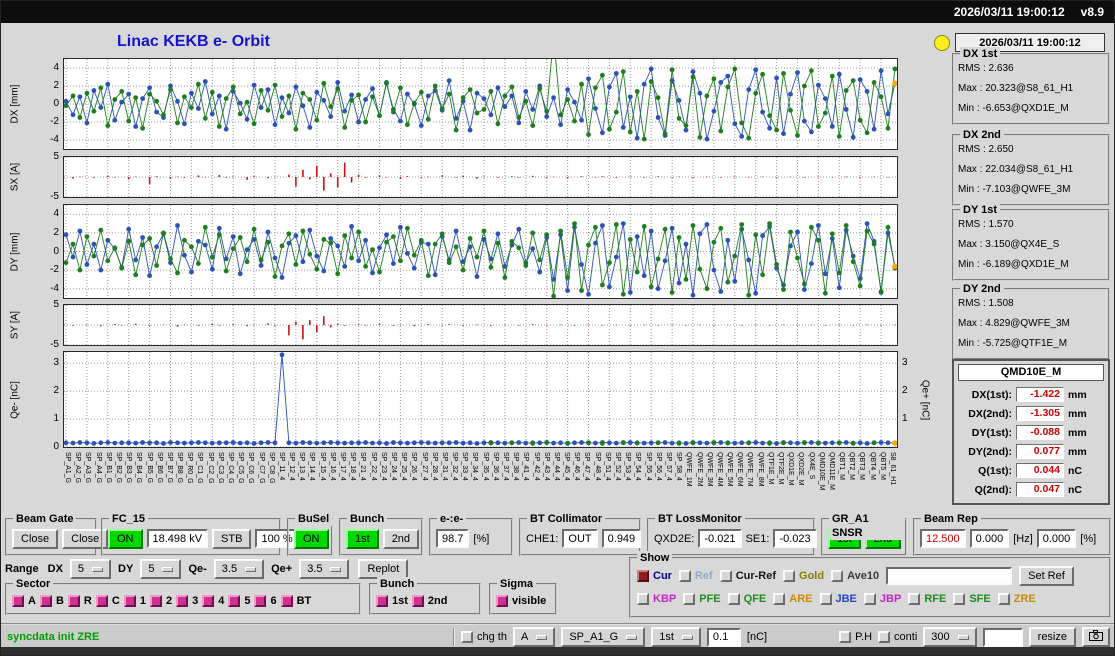 This screenshot has height=656, width=1115. What do you see at coordinates (990, 451) in the screenshot?
I see `monitor-row-label: DY(2nd):` at bounding box center [990, 451].